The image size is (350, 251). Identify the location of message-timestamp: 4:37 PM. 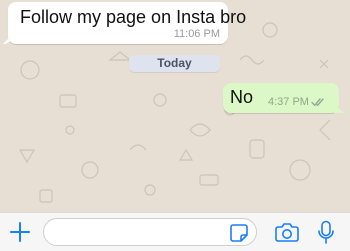
(288, 102).